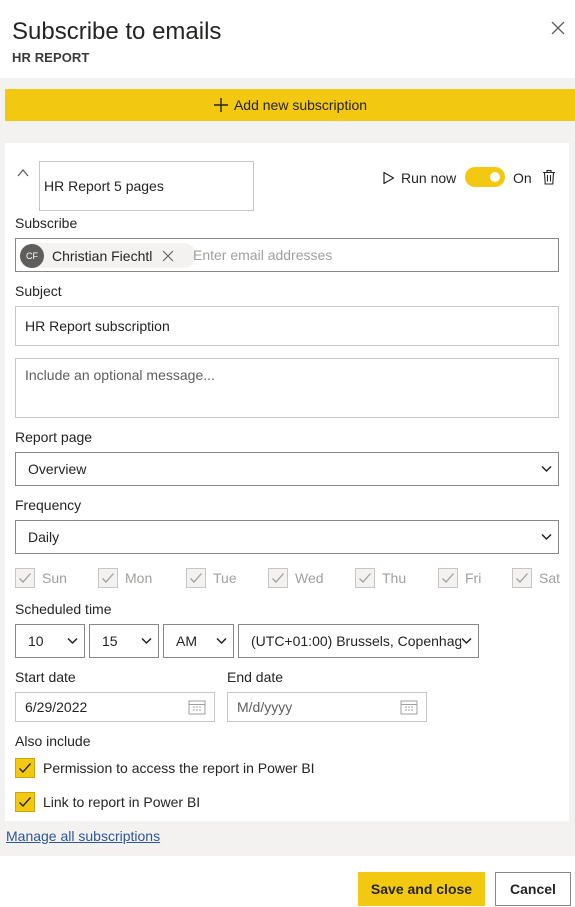 This screenshot has width=575, height=907. I want to click on start-date-value: 6/29/2022, so click(56, 707).